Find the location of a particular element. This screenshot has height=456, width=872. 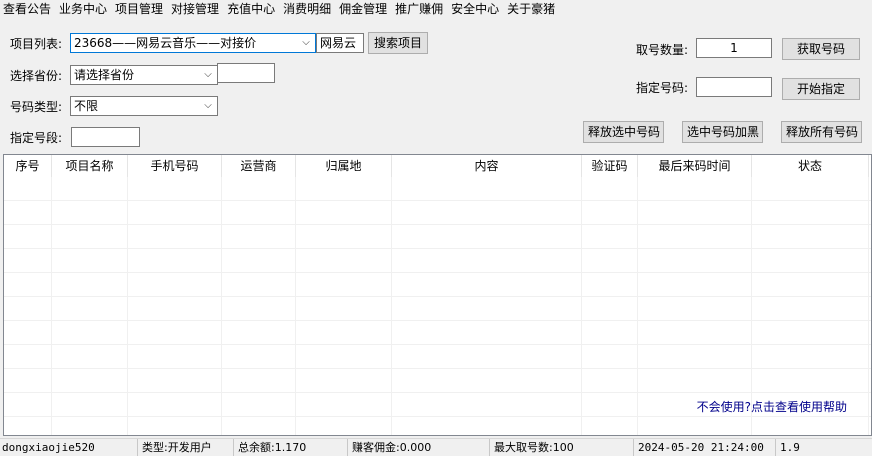

menu-item: 消费明细 is located at coordinates (307, 9).